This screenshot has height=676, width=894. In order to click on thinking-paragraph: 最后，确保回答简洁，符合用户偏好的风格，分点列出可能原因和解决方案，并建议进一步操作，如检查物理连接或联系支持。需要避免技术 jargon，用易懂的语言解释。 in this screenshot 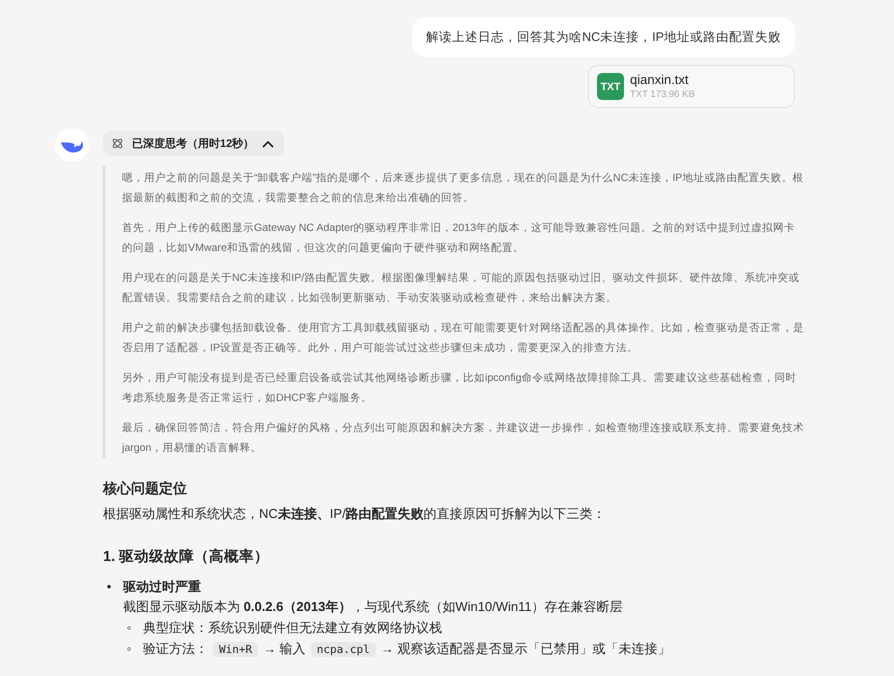, I will do `click(463, 438)`.